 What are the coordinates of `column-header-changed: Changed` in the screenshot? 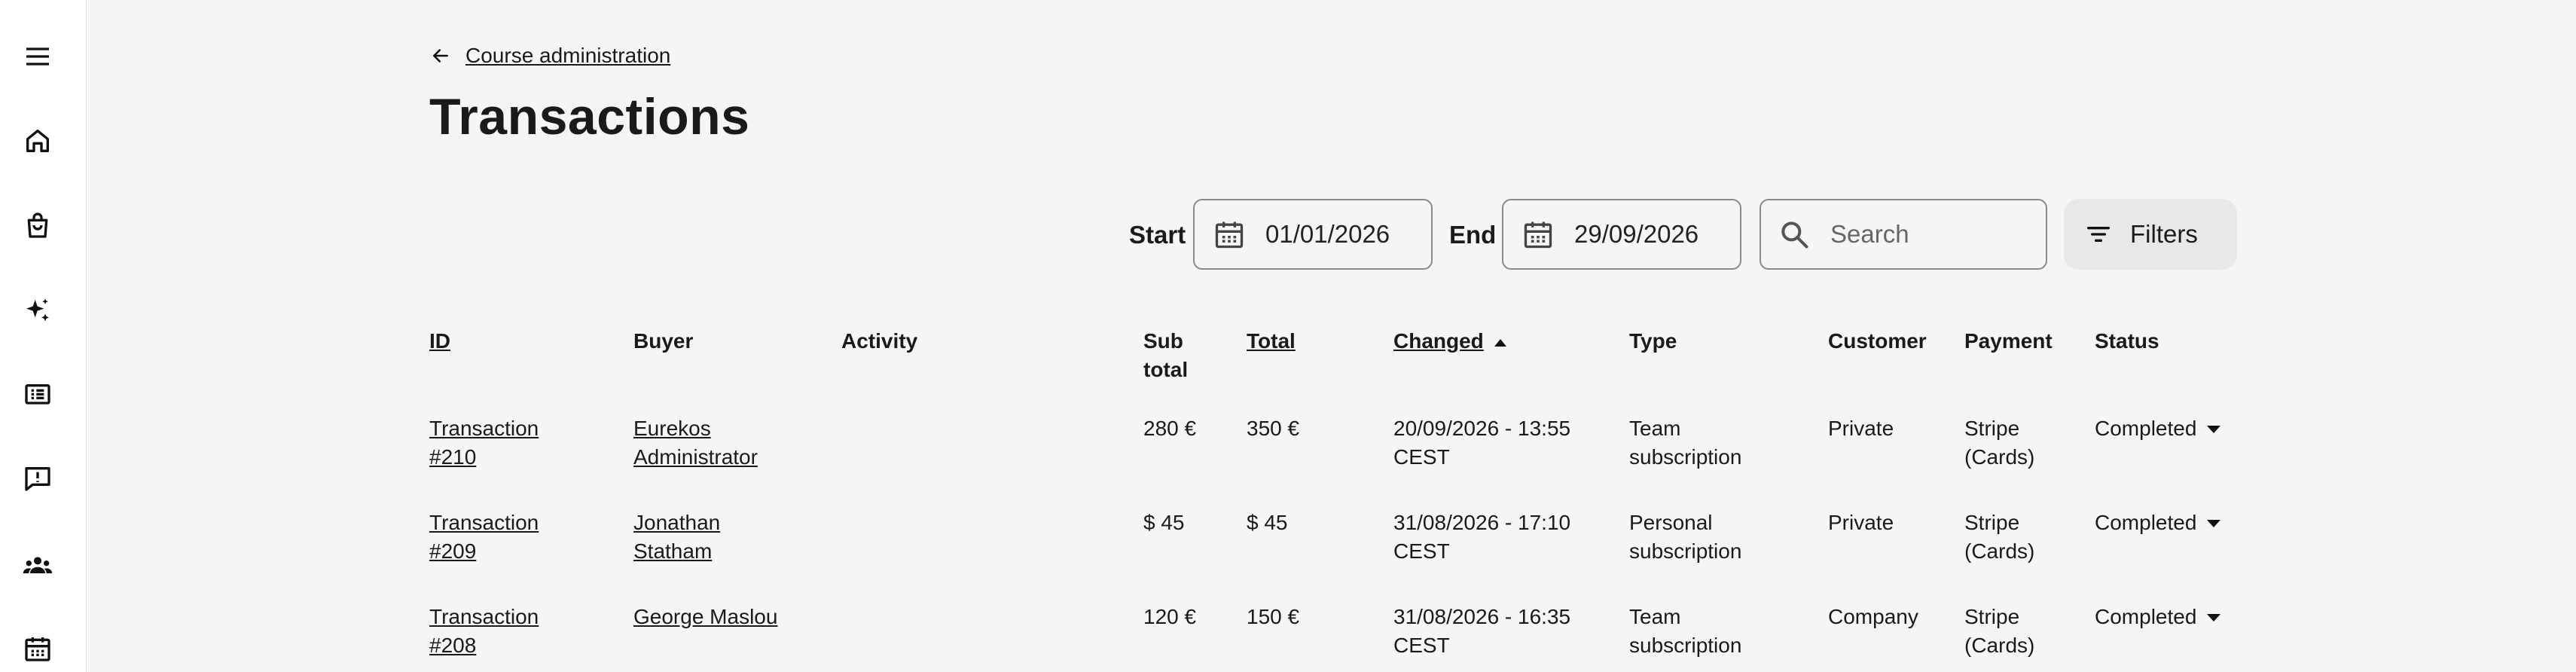 It's located at (1449, 341).